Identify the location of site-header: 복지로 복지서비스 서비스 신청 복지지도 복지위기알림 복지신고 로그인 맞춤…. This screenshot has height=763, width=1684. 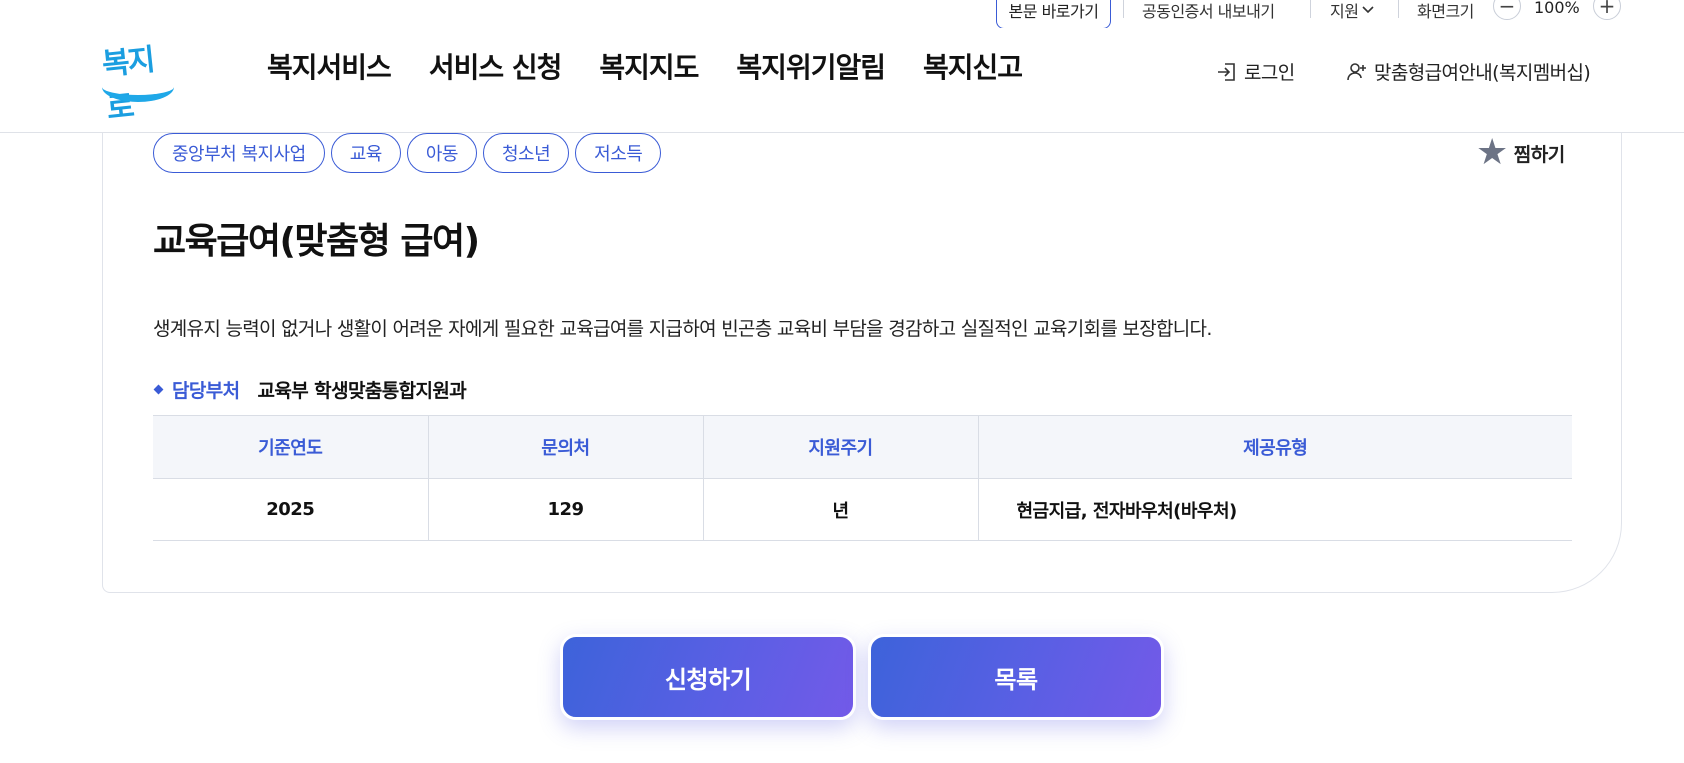
(842, 80).